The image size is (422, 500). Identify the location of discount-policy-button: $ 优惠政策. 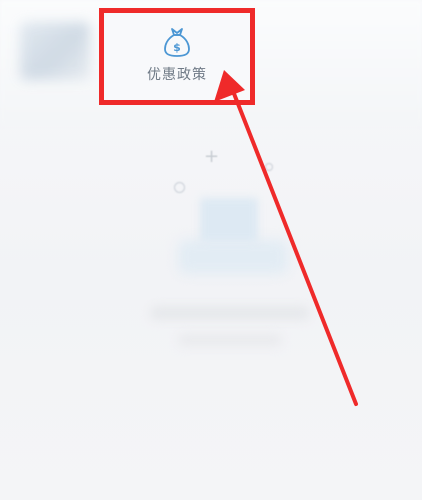
(177, 56).